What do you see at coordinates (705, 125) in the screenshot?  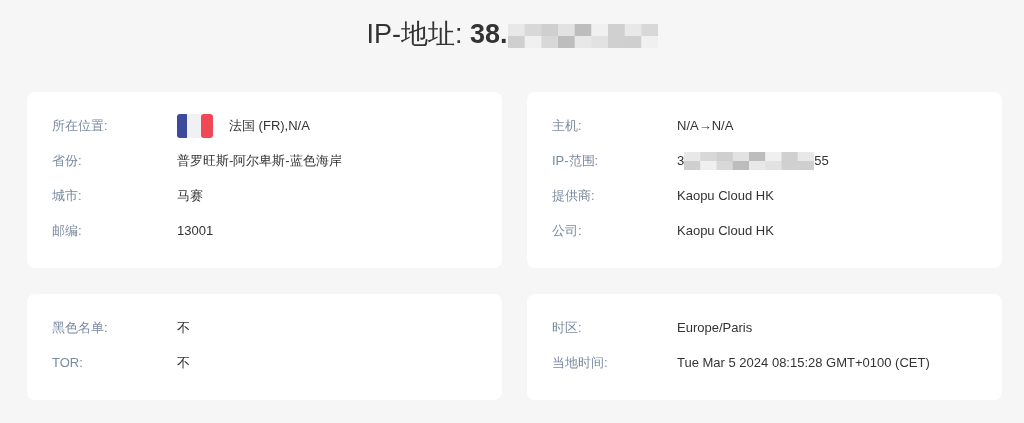 I see `field-value: N/A→N/A` at bounding box center [705, 125].